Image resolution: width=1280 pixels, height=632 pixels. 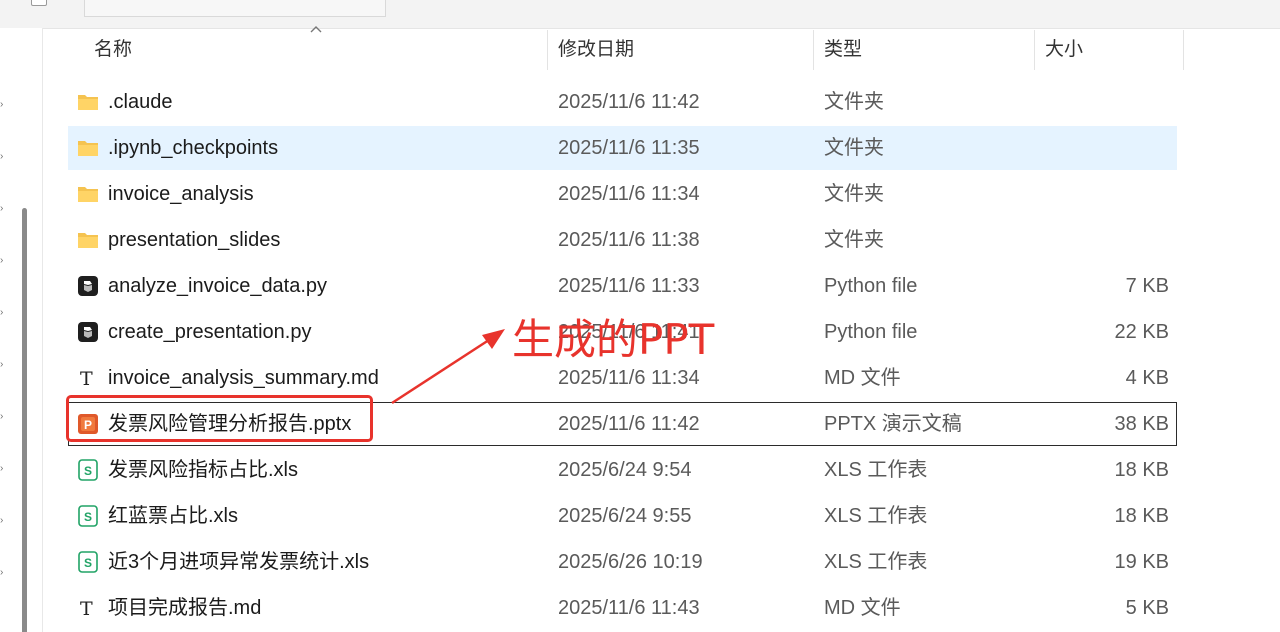 What do you see at coordinates (596, 50) in the screenshot?
I see `column-modified-header: 修改日期` at bounding box center [596, 50].